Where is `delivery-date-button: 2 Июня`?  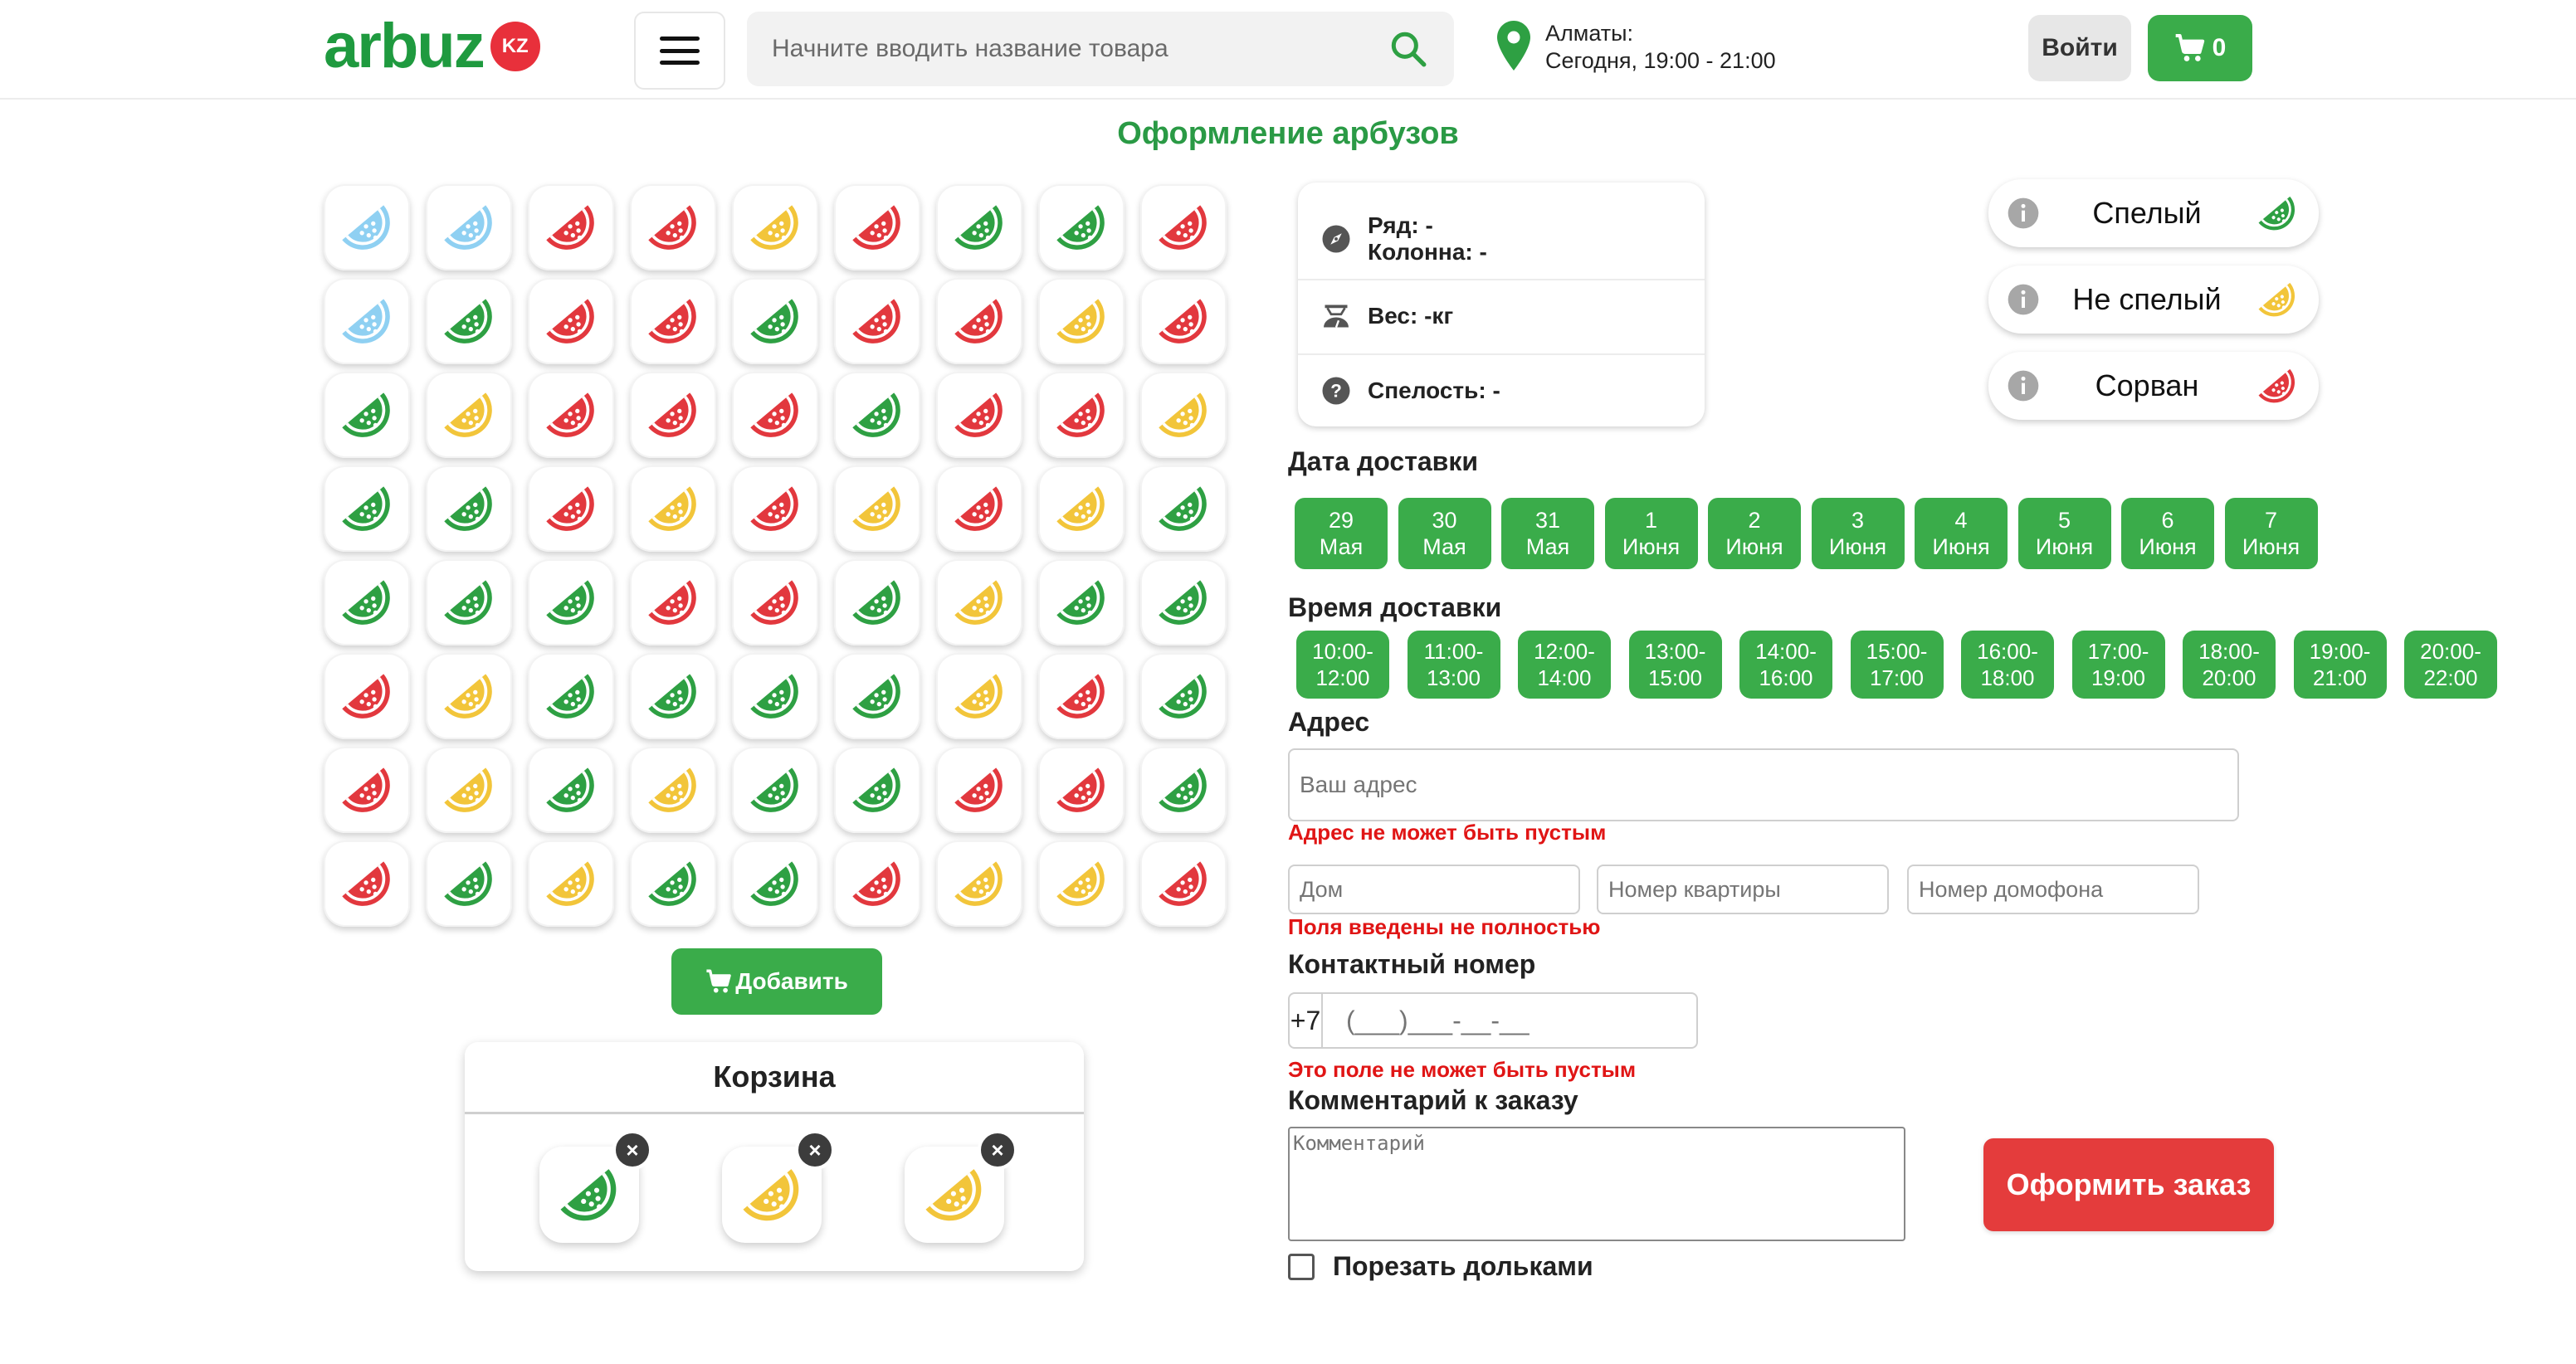
delivery-date-button: 2 Июня is located at coordinates (1754, 533).